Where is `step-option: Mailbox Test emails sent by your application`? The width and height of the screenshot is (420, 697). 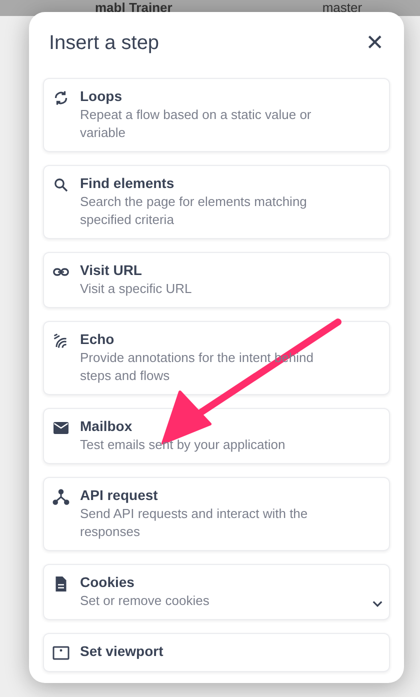
step-option: Mailbox Test emails sent by your application is located at coordinates (216, 436).